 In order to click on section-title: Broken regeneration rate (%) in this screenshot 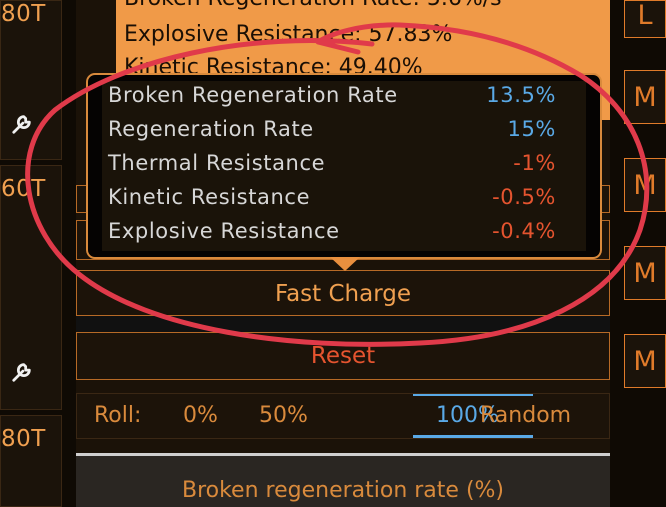, I will do `click(343, 490)`.